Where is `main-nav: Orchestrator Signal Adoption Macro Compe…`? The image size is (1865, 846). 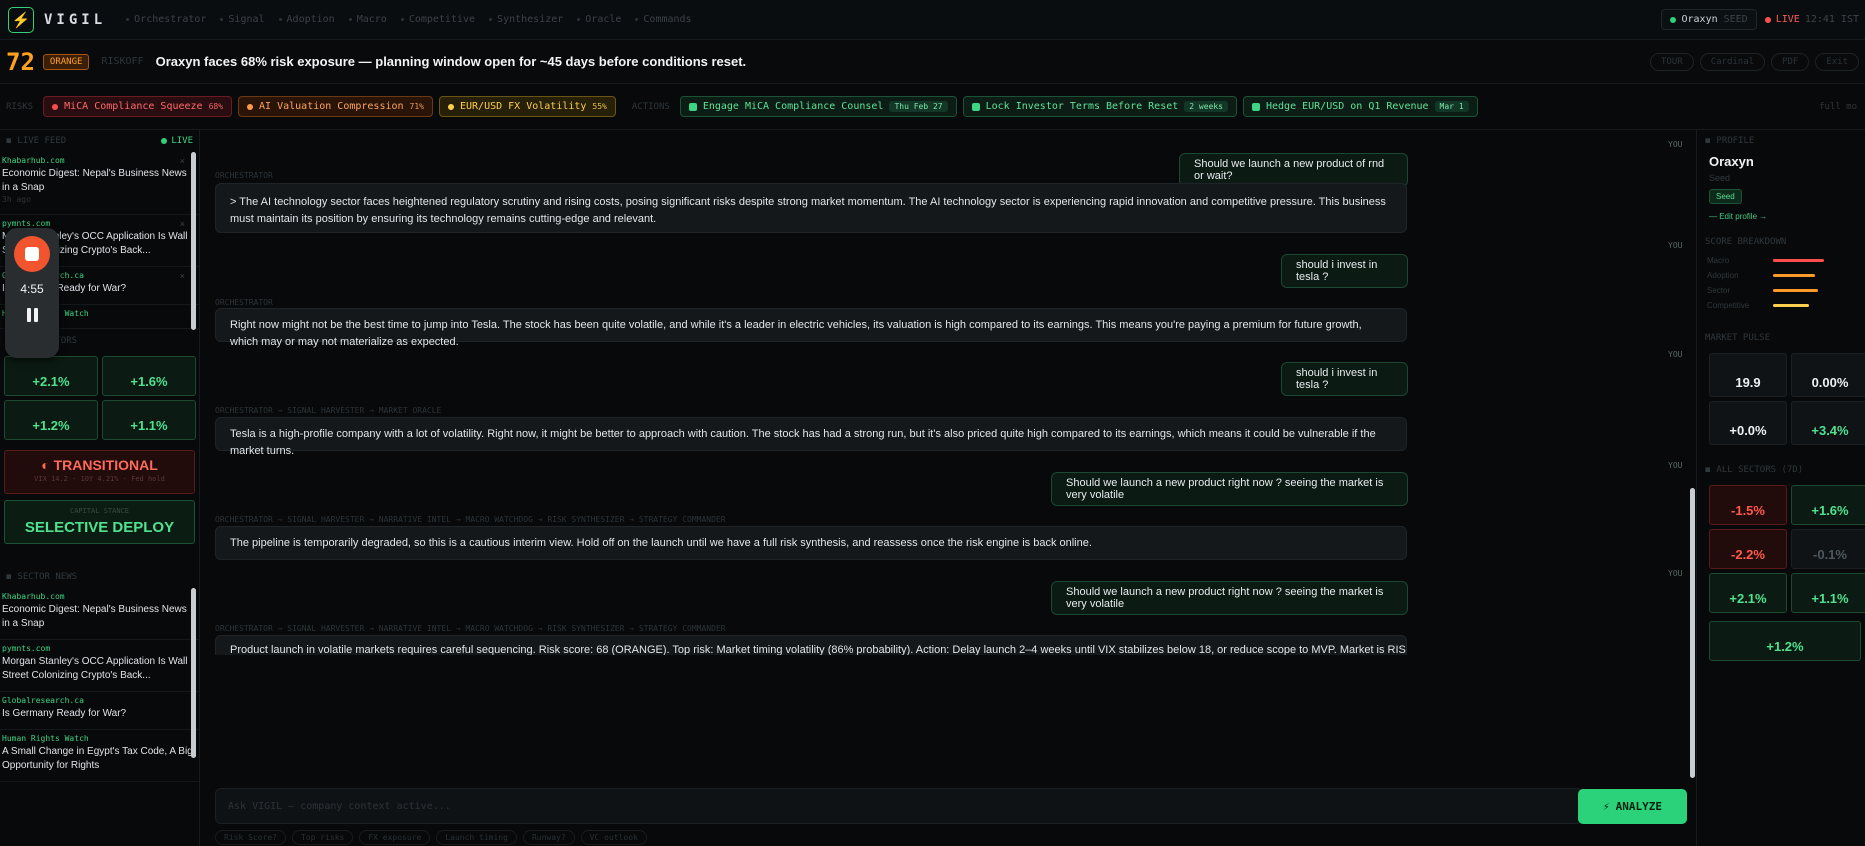 main-nav: Orchestrator Signal Adoption Macro Compe… is located at coordinates (409, 19).